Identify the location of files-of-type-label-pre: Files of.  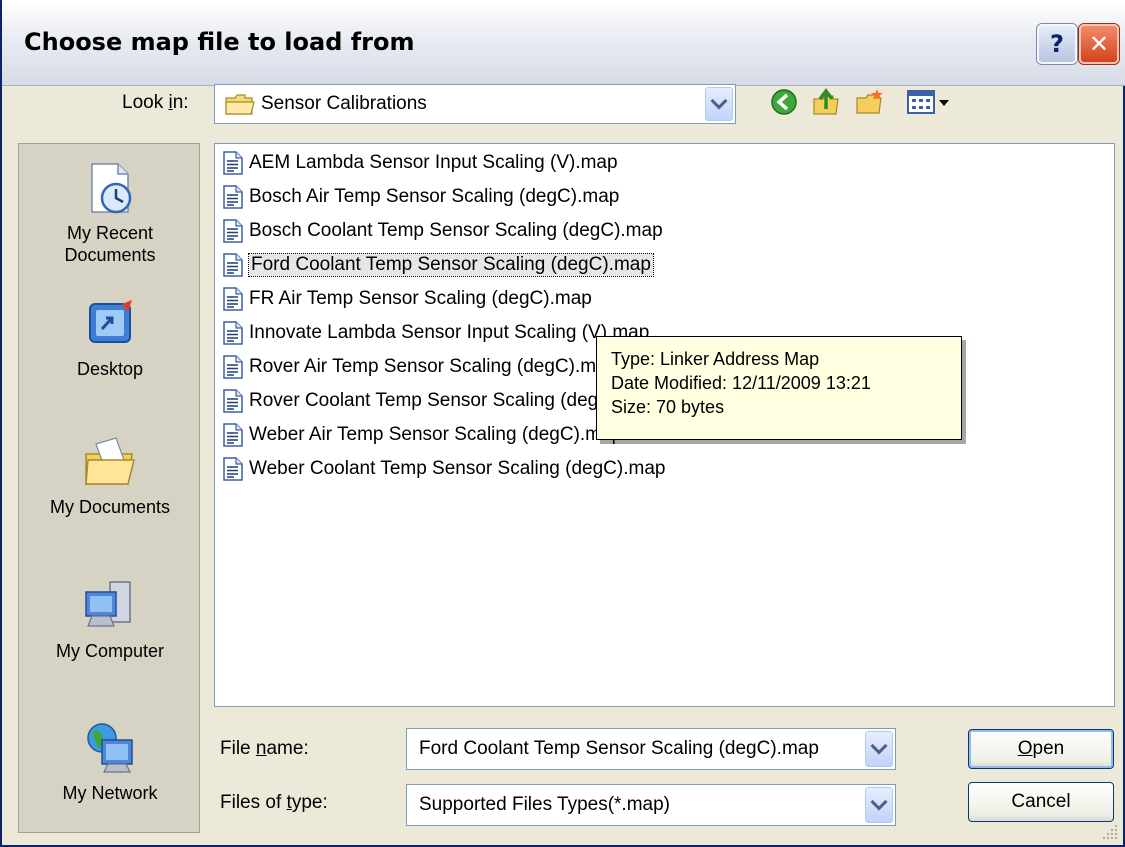
(253, 802).